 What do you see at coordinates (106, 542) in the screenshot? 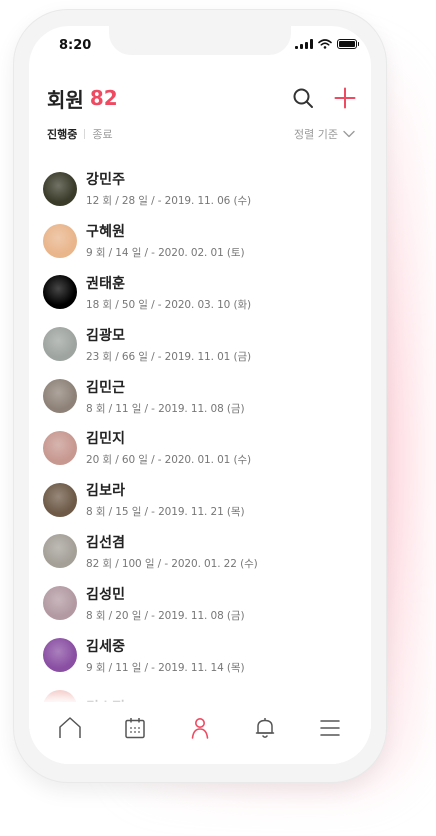
I see `member-name: 김선겸` at bounding box center [106, 542].